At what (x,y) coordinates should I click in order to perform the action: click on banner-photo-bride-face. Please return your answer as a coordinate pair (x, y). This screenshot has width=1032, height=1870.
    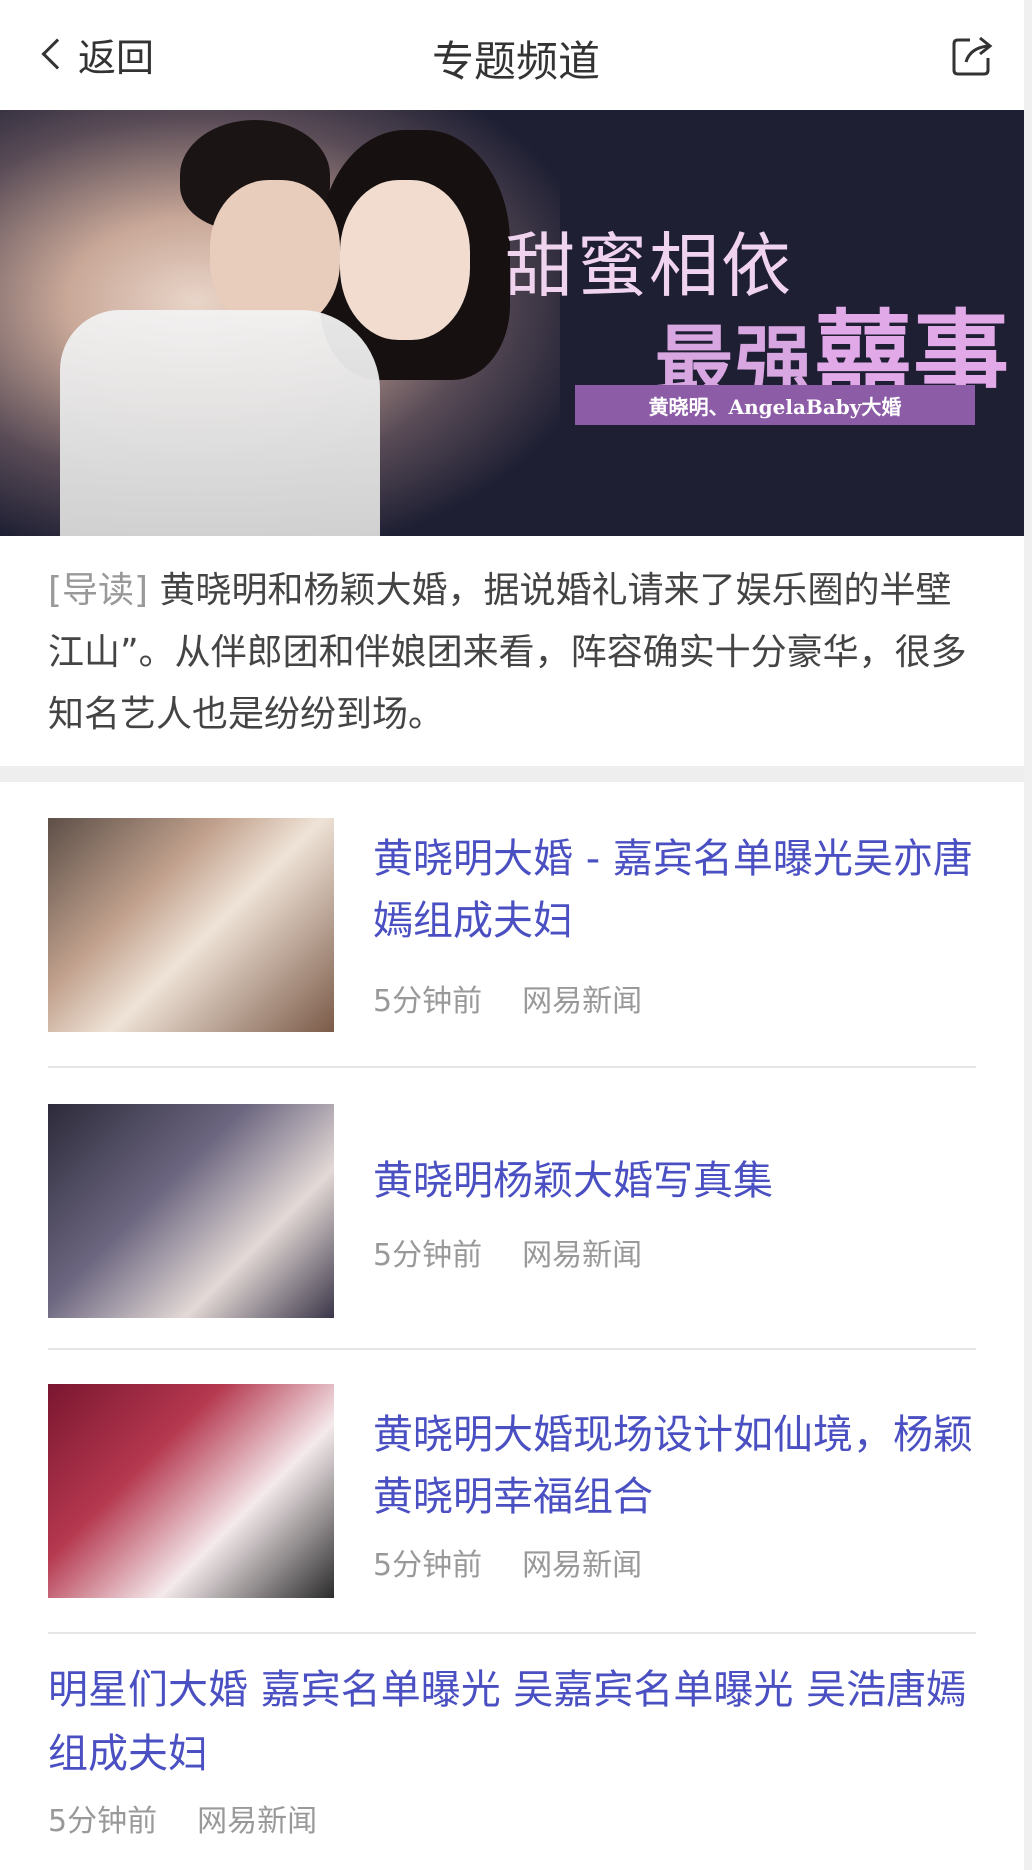
    Looking at the image, I should click on (405, 260).